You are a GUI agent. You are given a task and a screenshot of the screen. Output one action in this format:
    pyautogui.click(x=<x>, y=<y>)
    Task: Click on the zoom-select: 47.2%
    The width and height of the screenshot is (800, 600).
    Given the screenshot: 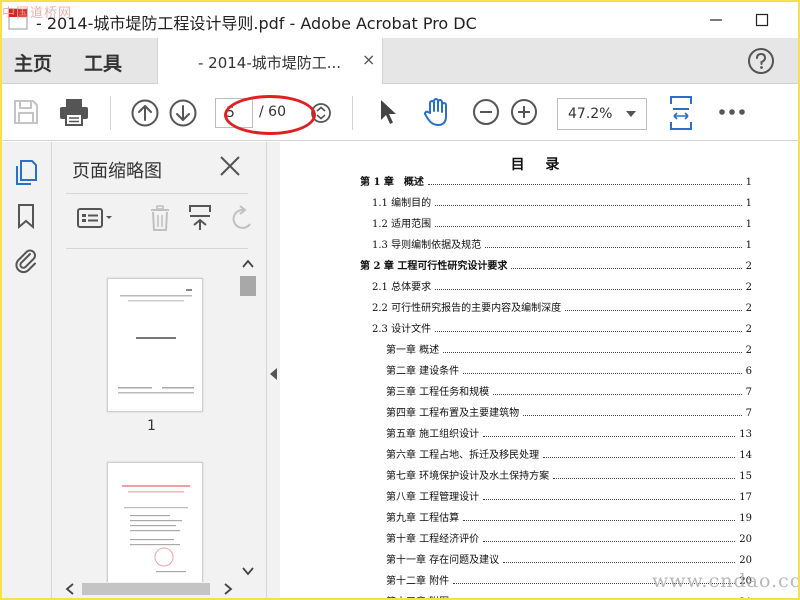 What is the action you would take?
    pyautogui.click(x=602, y=114)
    